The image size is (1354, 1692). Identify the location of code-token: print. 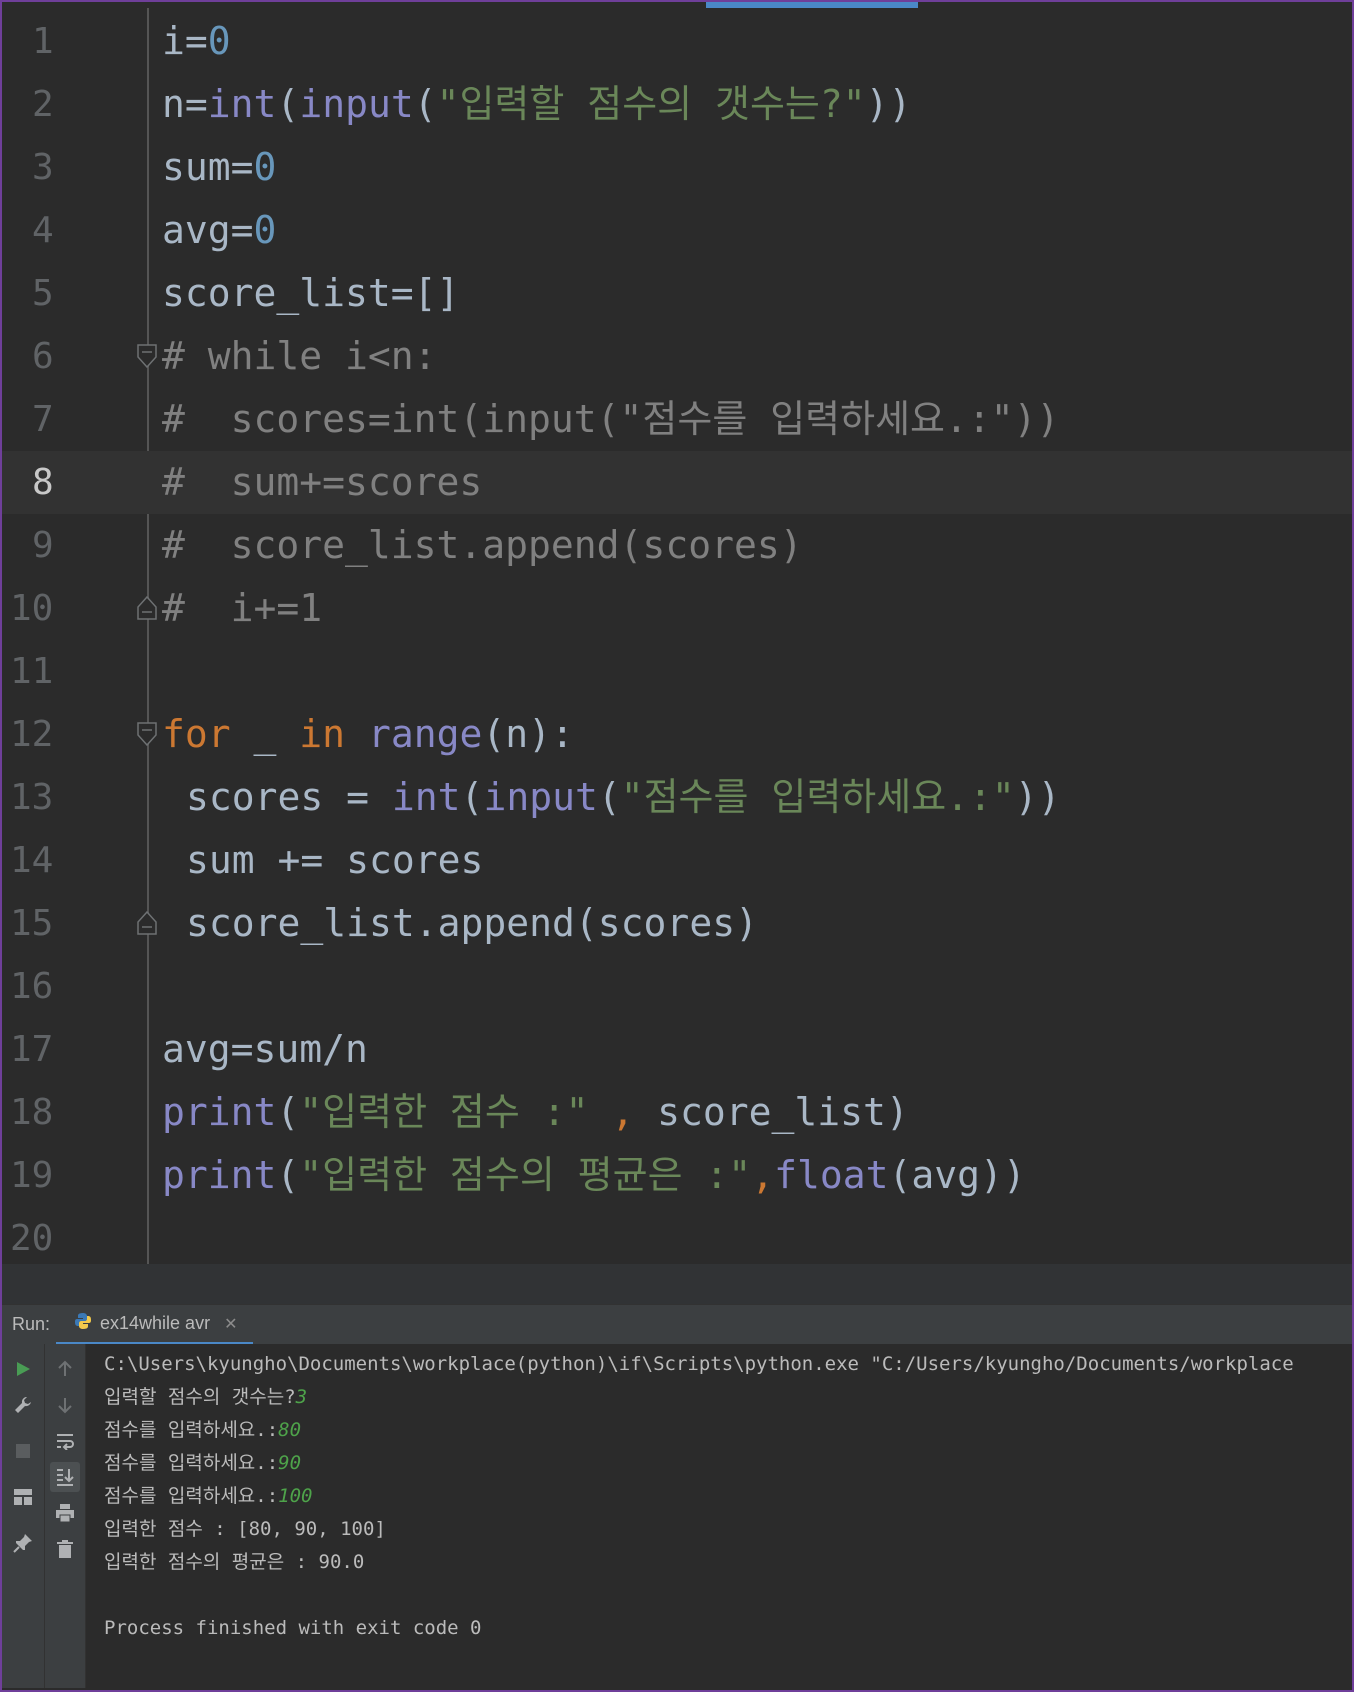
(219, 1175).